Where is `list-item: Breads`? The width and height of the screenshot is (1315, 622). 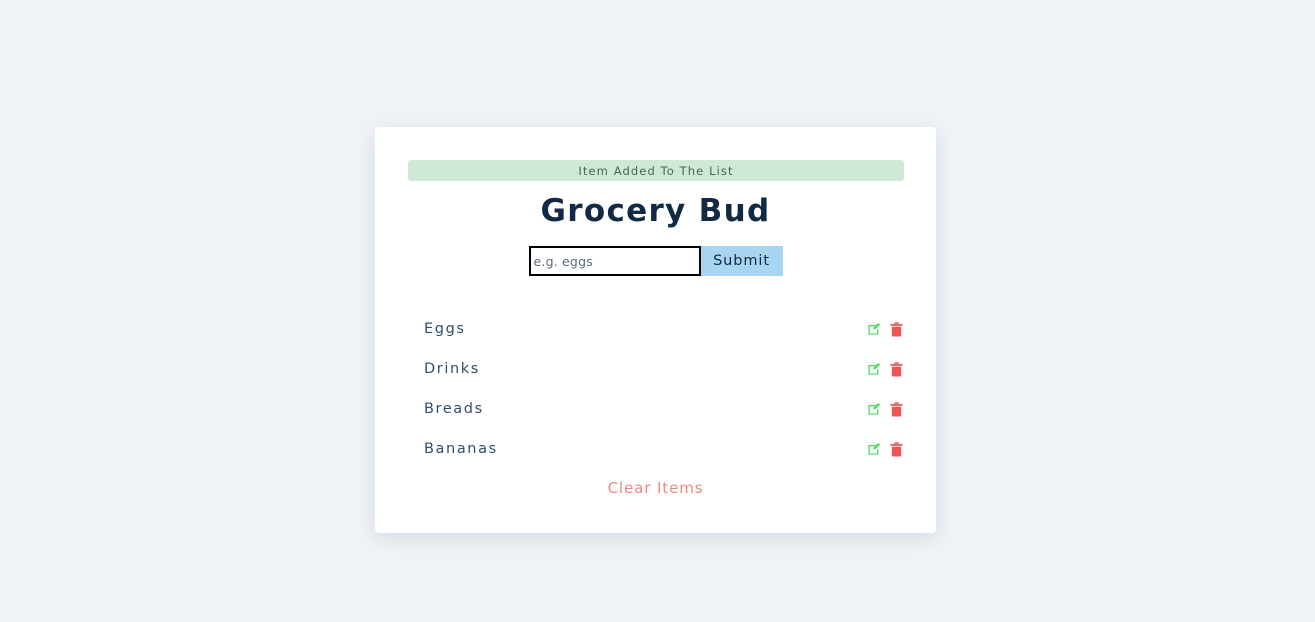
list-item: Breads is located at coordinates (663, 409).